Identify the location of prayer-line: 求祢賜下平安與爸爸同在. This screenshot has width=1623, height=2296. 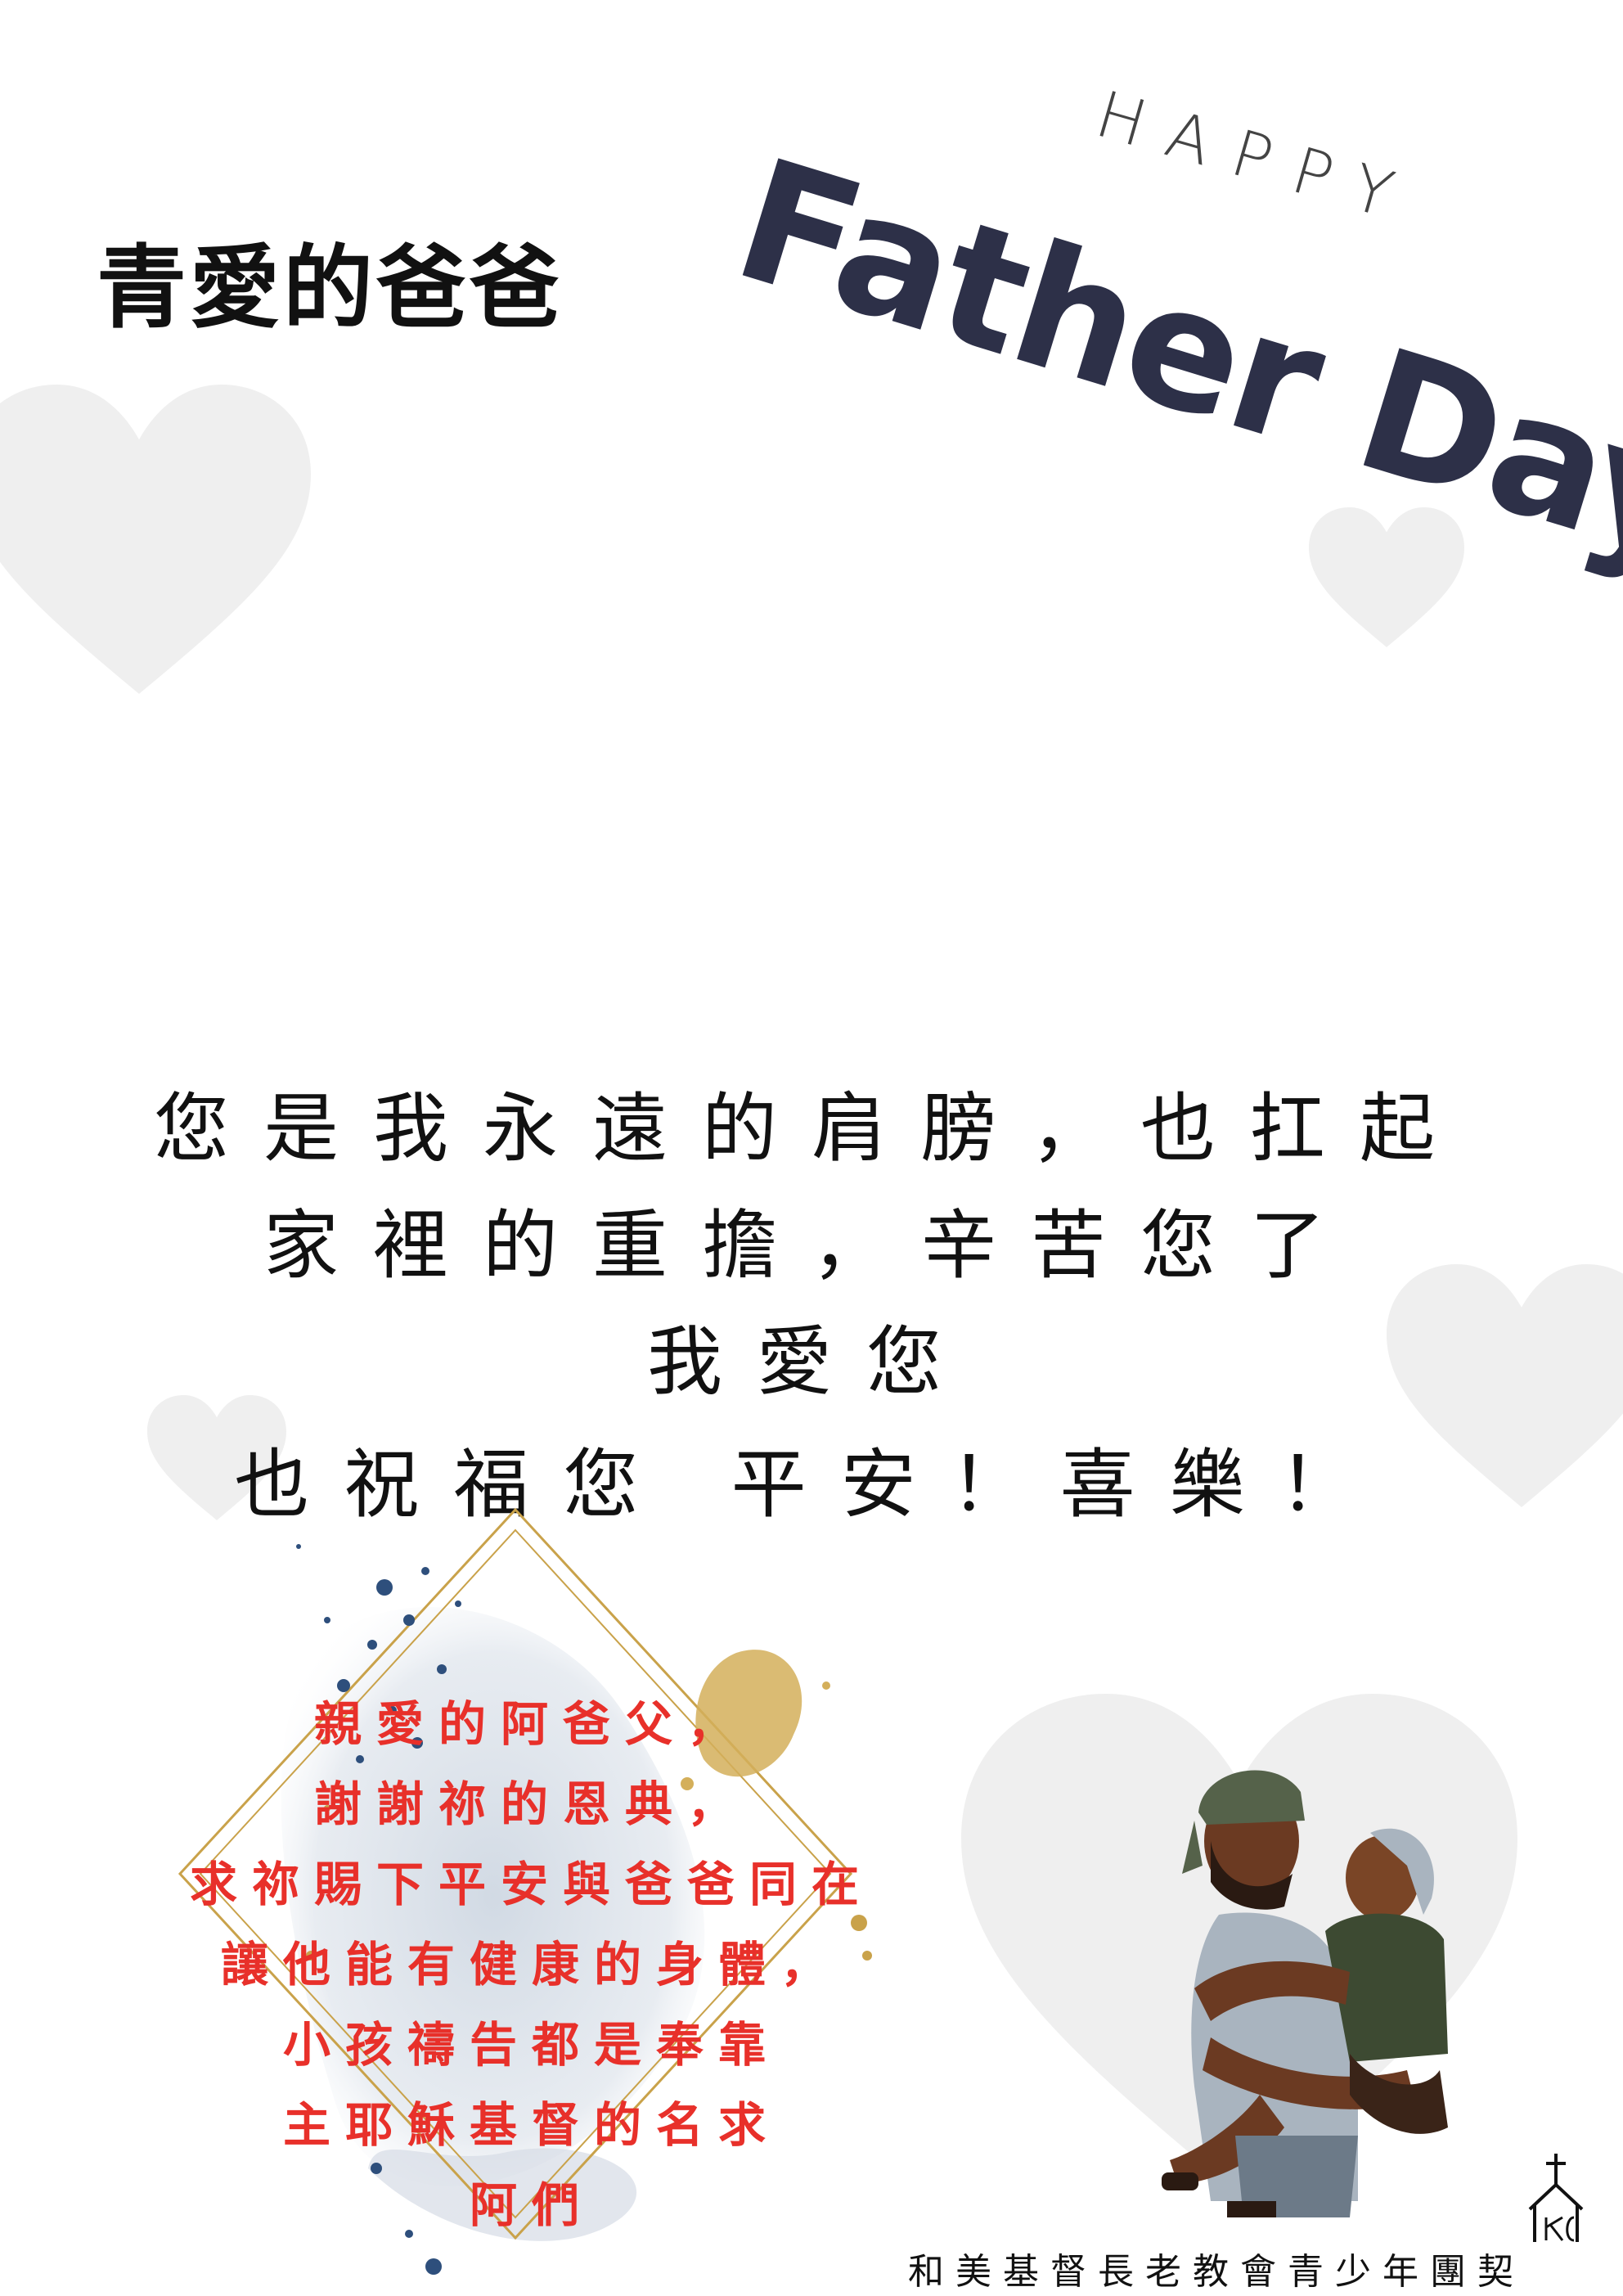
(531, 1884).